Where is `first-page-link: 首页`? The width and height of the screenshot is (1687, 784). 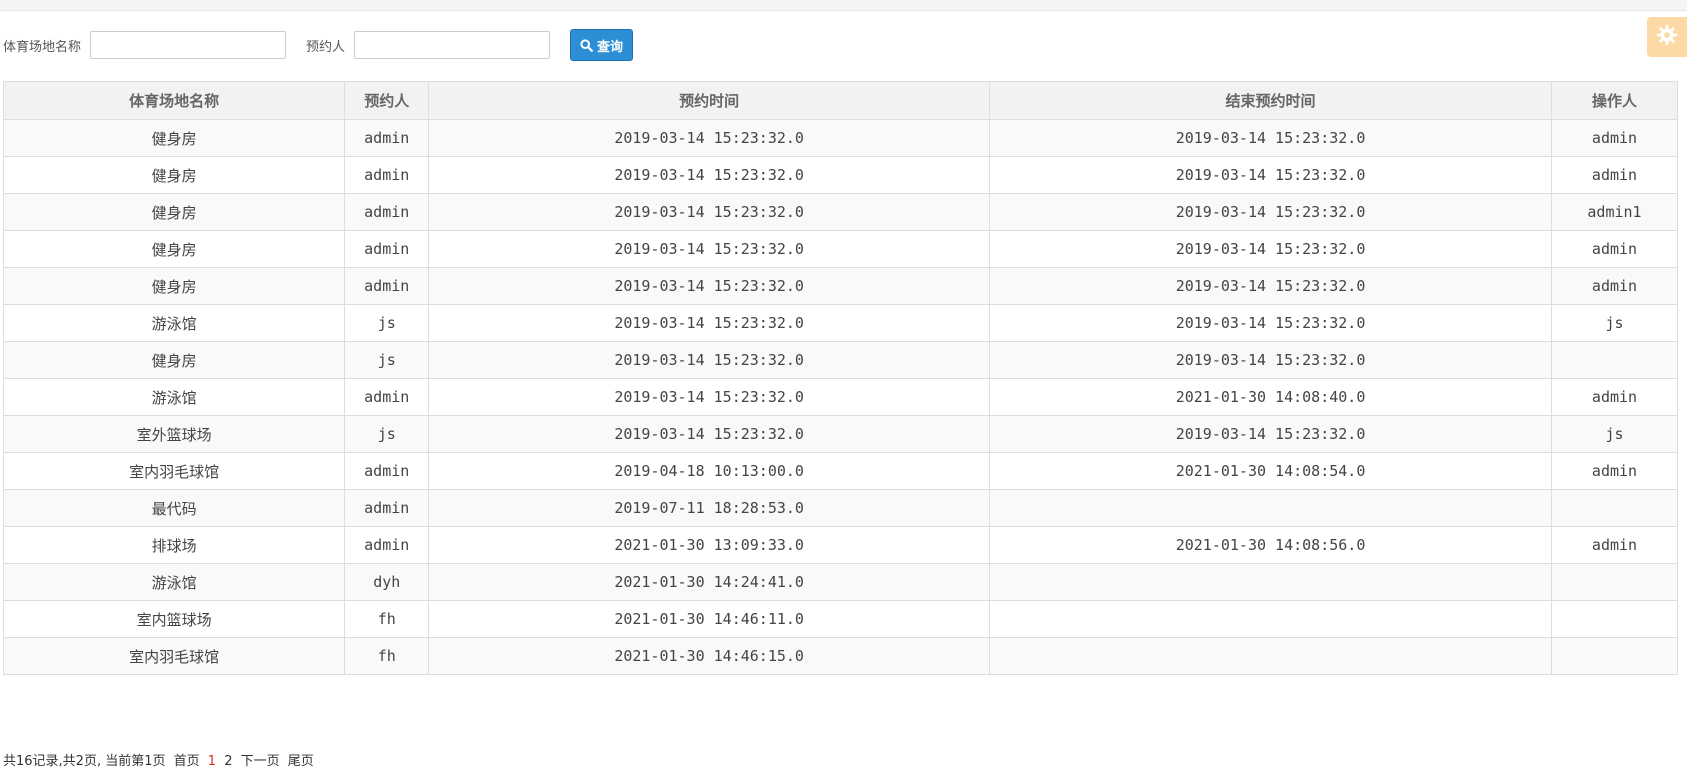 first-page-link: 首页 is located at coordinates (187, 761).